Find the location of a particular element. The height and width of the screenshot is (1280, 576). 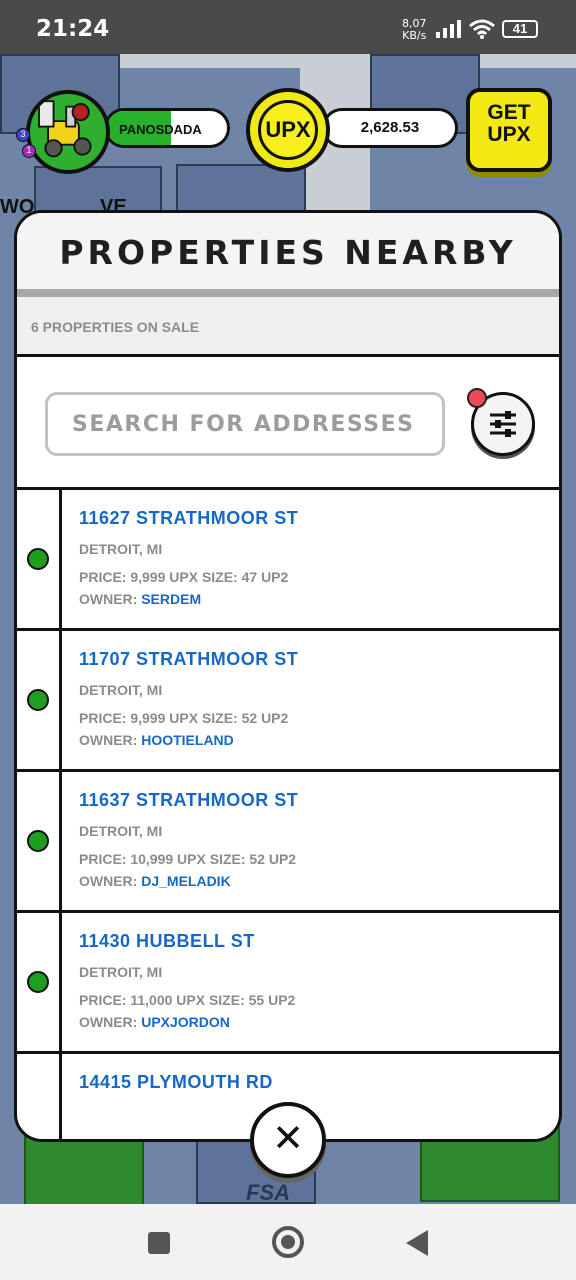

scooter-icon is located at coordinates (65, 129).